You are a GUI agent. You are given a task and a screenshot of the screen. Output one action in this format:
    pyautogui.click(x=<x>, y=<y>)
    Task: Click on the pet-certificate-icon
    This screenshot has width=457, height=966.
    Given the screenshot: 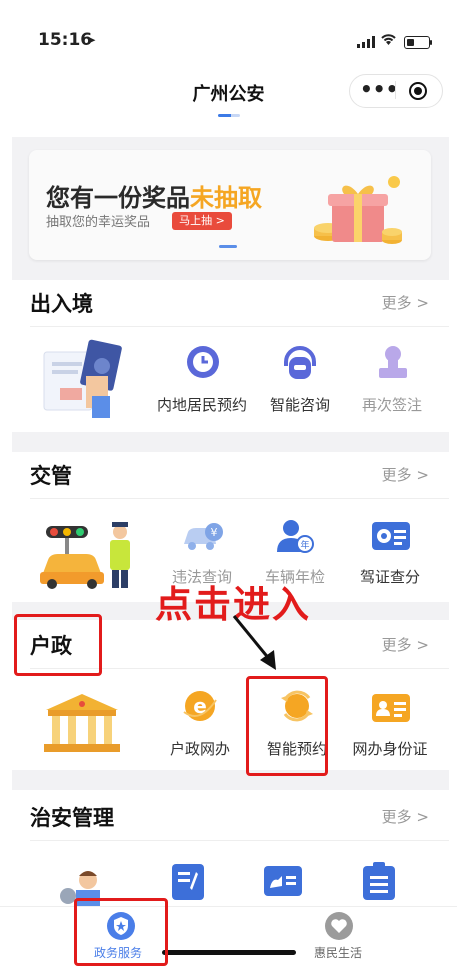 What is the action you would take?
    pyautogui.click(x=283, y=881)
    